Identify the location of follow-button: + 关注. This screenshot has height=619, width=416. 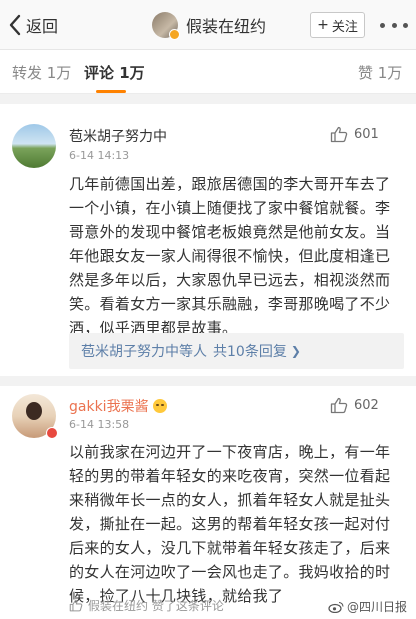
(337, 25).